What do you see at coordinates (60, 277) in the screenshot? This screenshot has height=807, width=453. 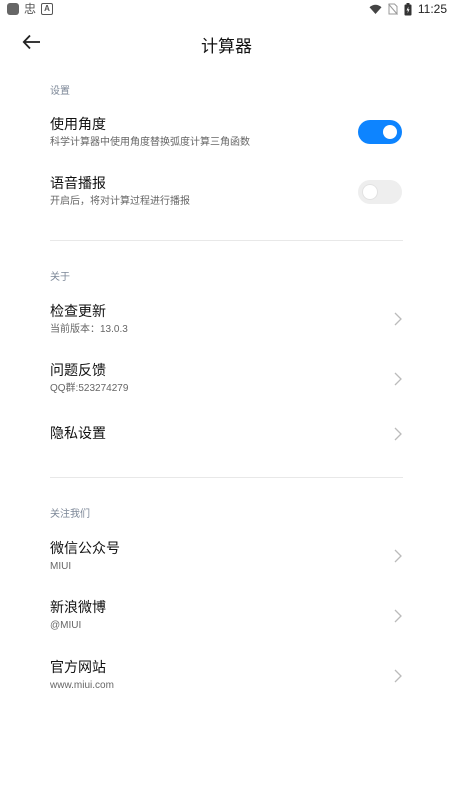 I see `section-header-about: 关于` at bounding box center [60, 277].